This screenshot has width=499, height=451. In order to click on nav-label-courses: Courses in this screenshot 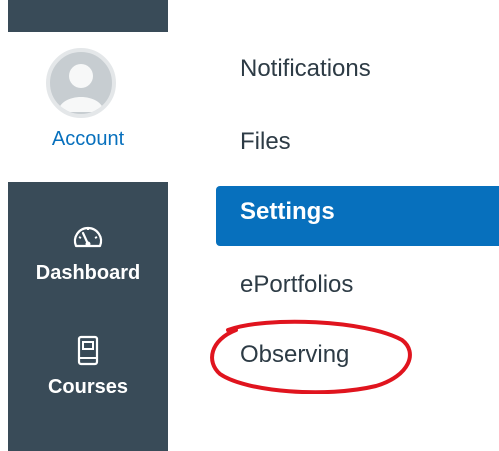, I will do `click(88, 387)`.